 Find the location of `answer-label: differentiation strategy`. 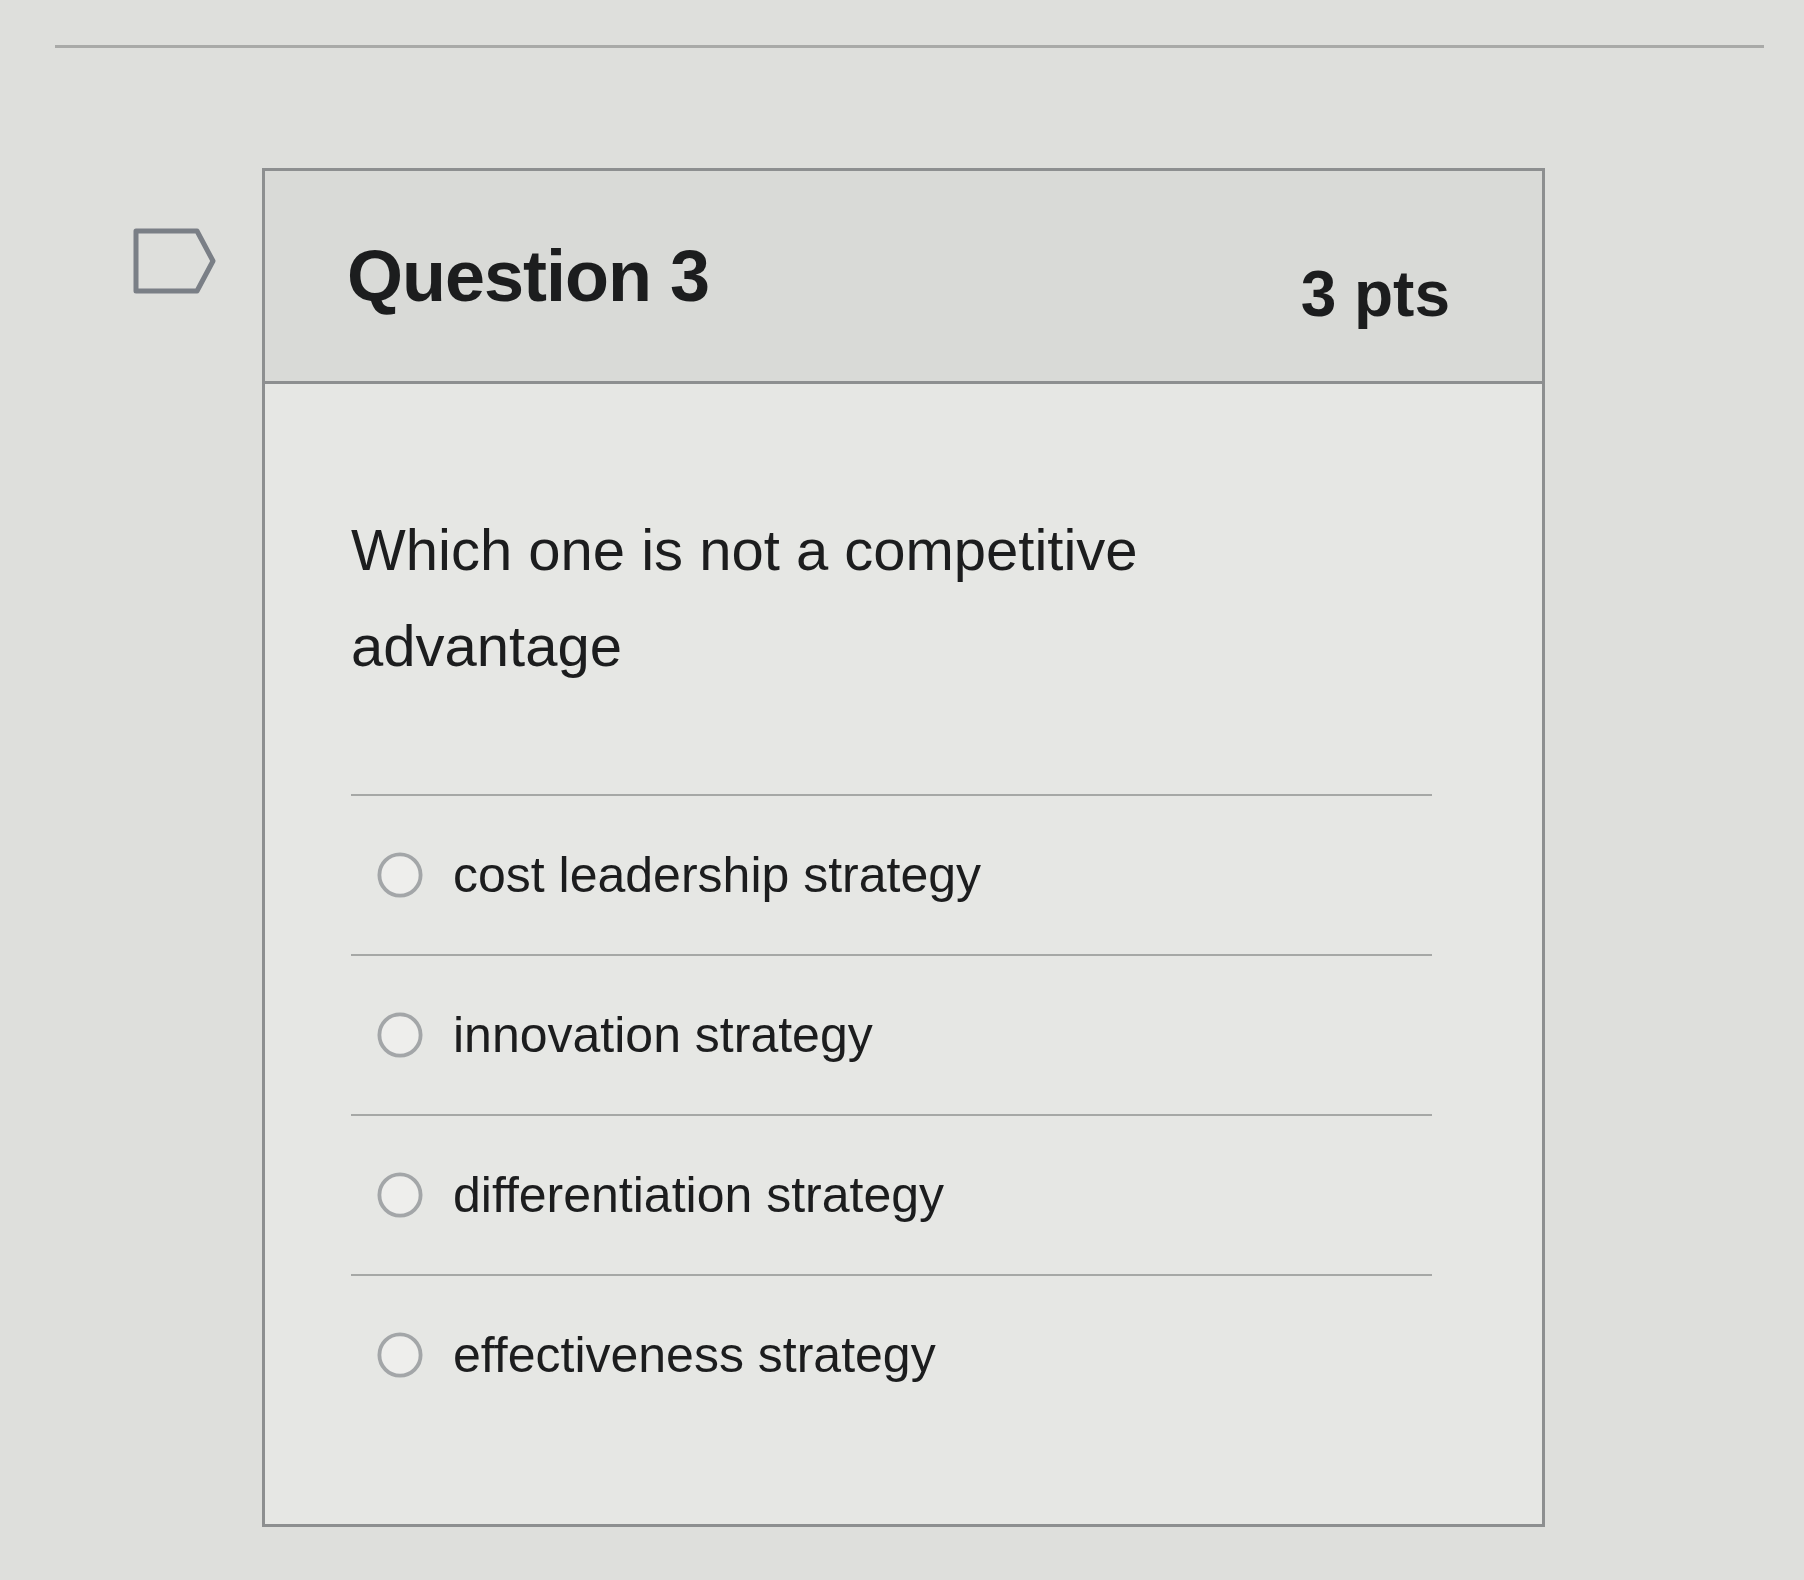

answer-label: differentiation strategy is located at coordinates (699, 1195).